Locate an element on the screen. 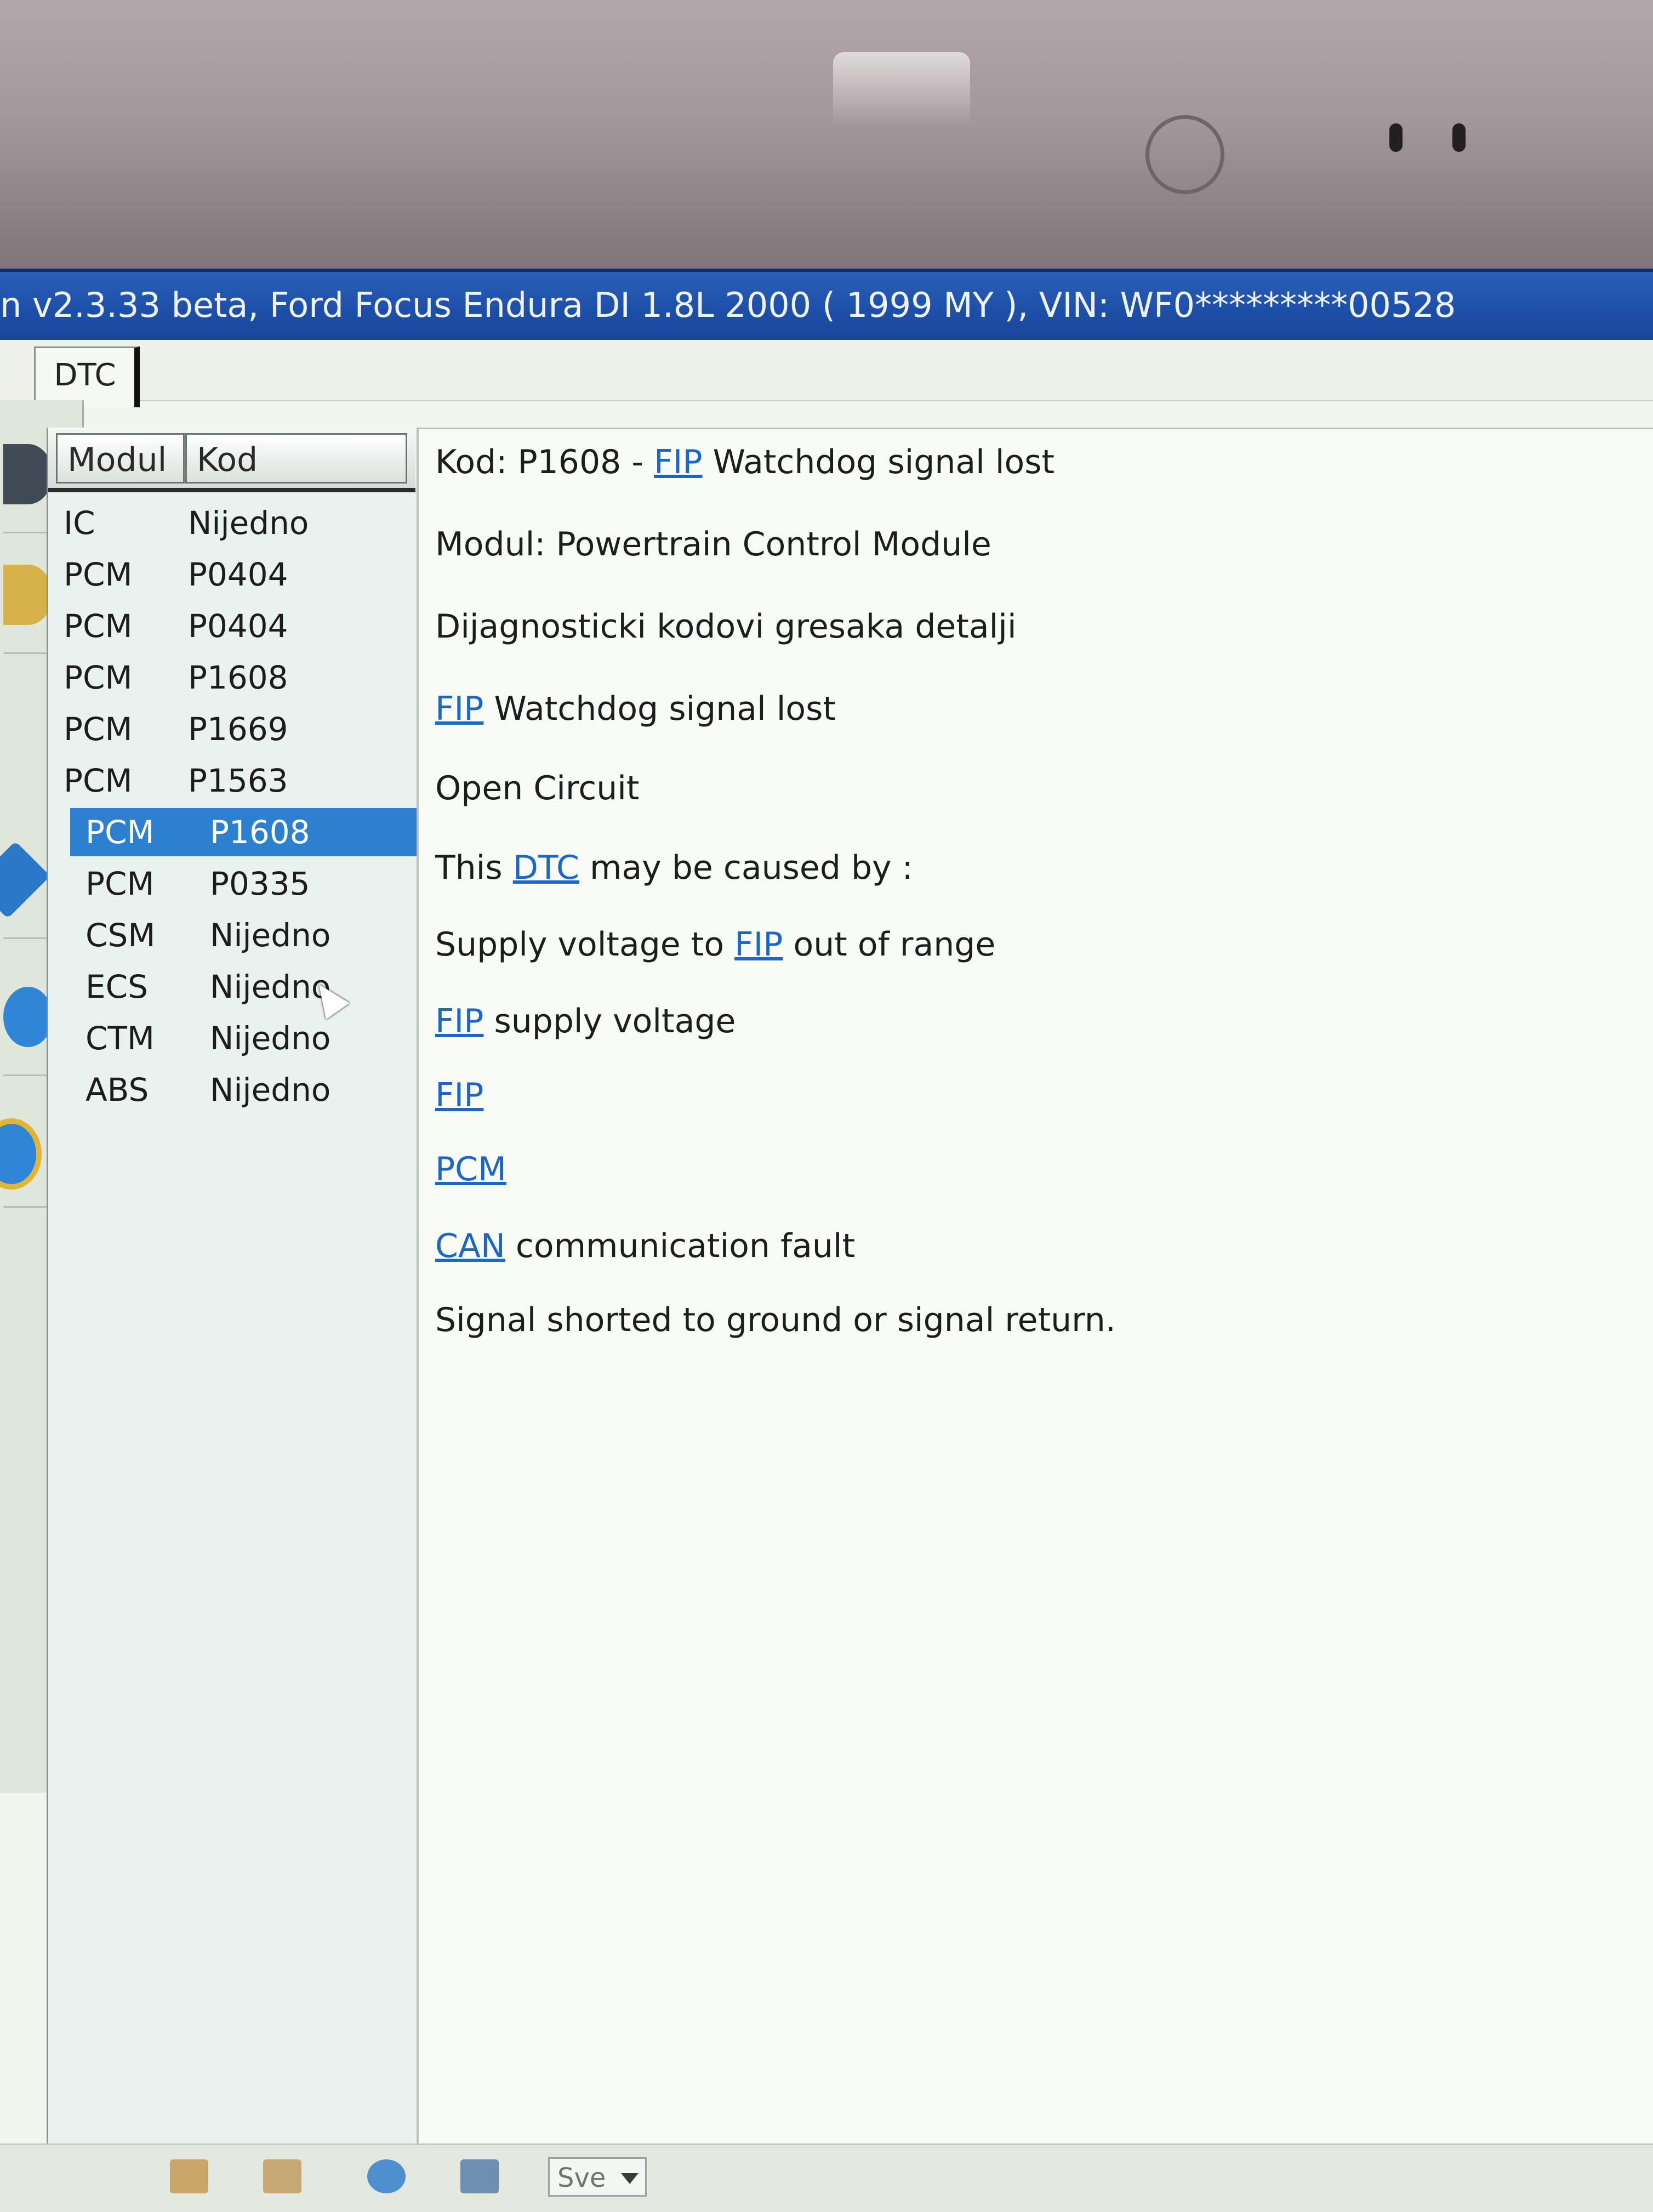 The width and height of the screenshot is (1653, 2212). row-module: CSM is located at coordinates (121, 936).